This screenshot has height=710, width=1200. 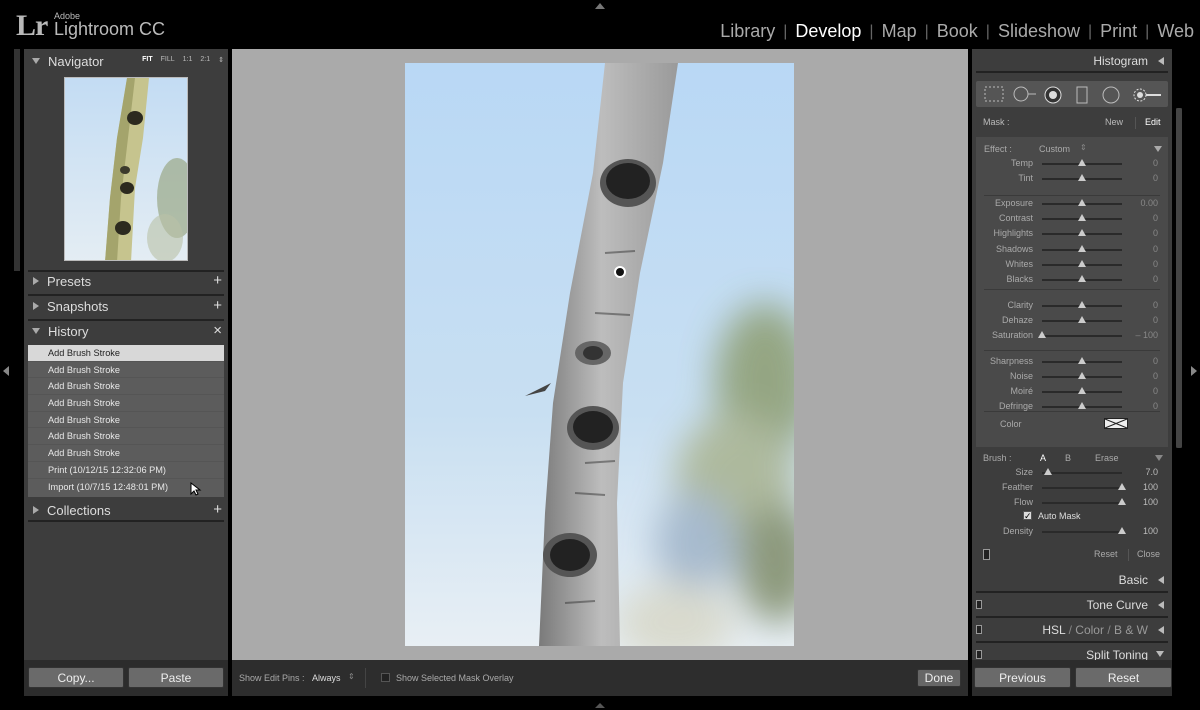 I want to click on module-print: Print, so click(x=1118, y=31).